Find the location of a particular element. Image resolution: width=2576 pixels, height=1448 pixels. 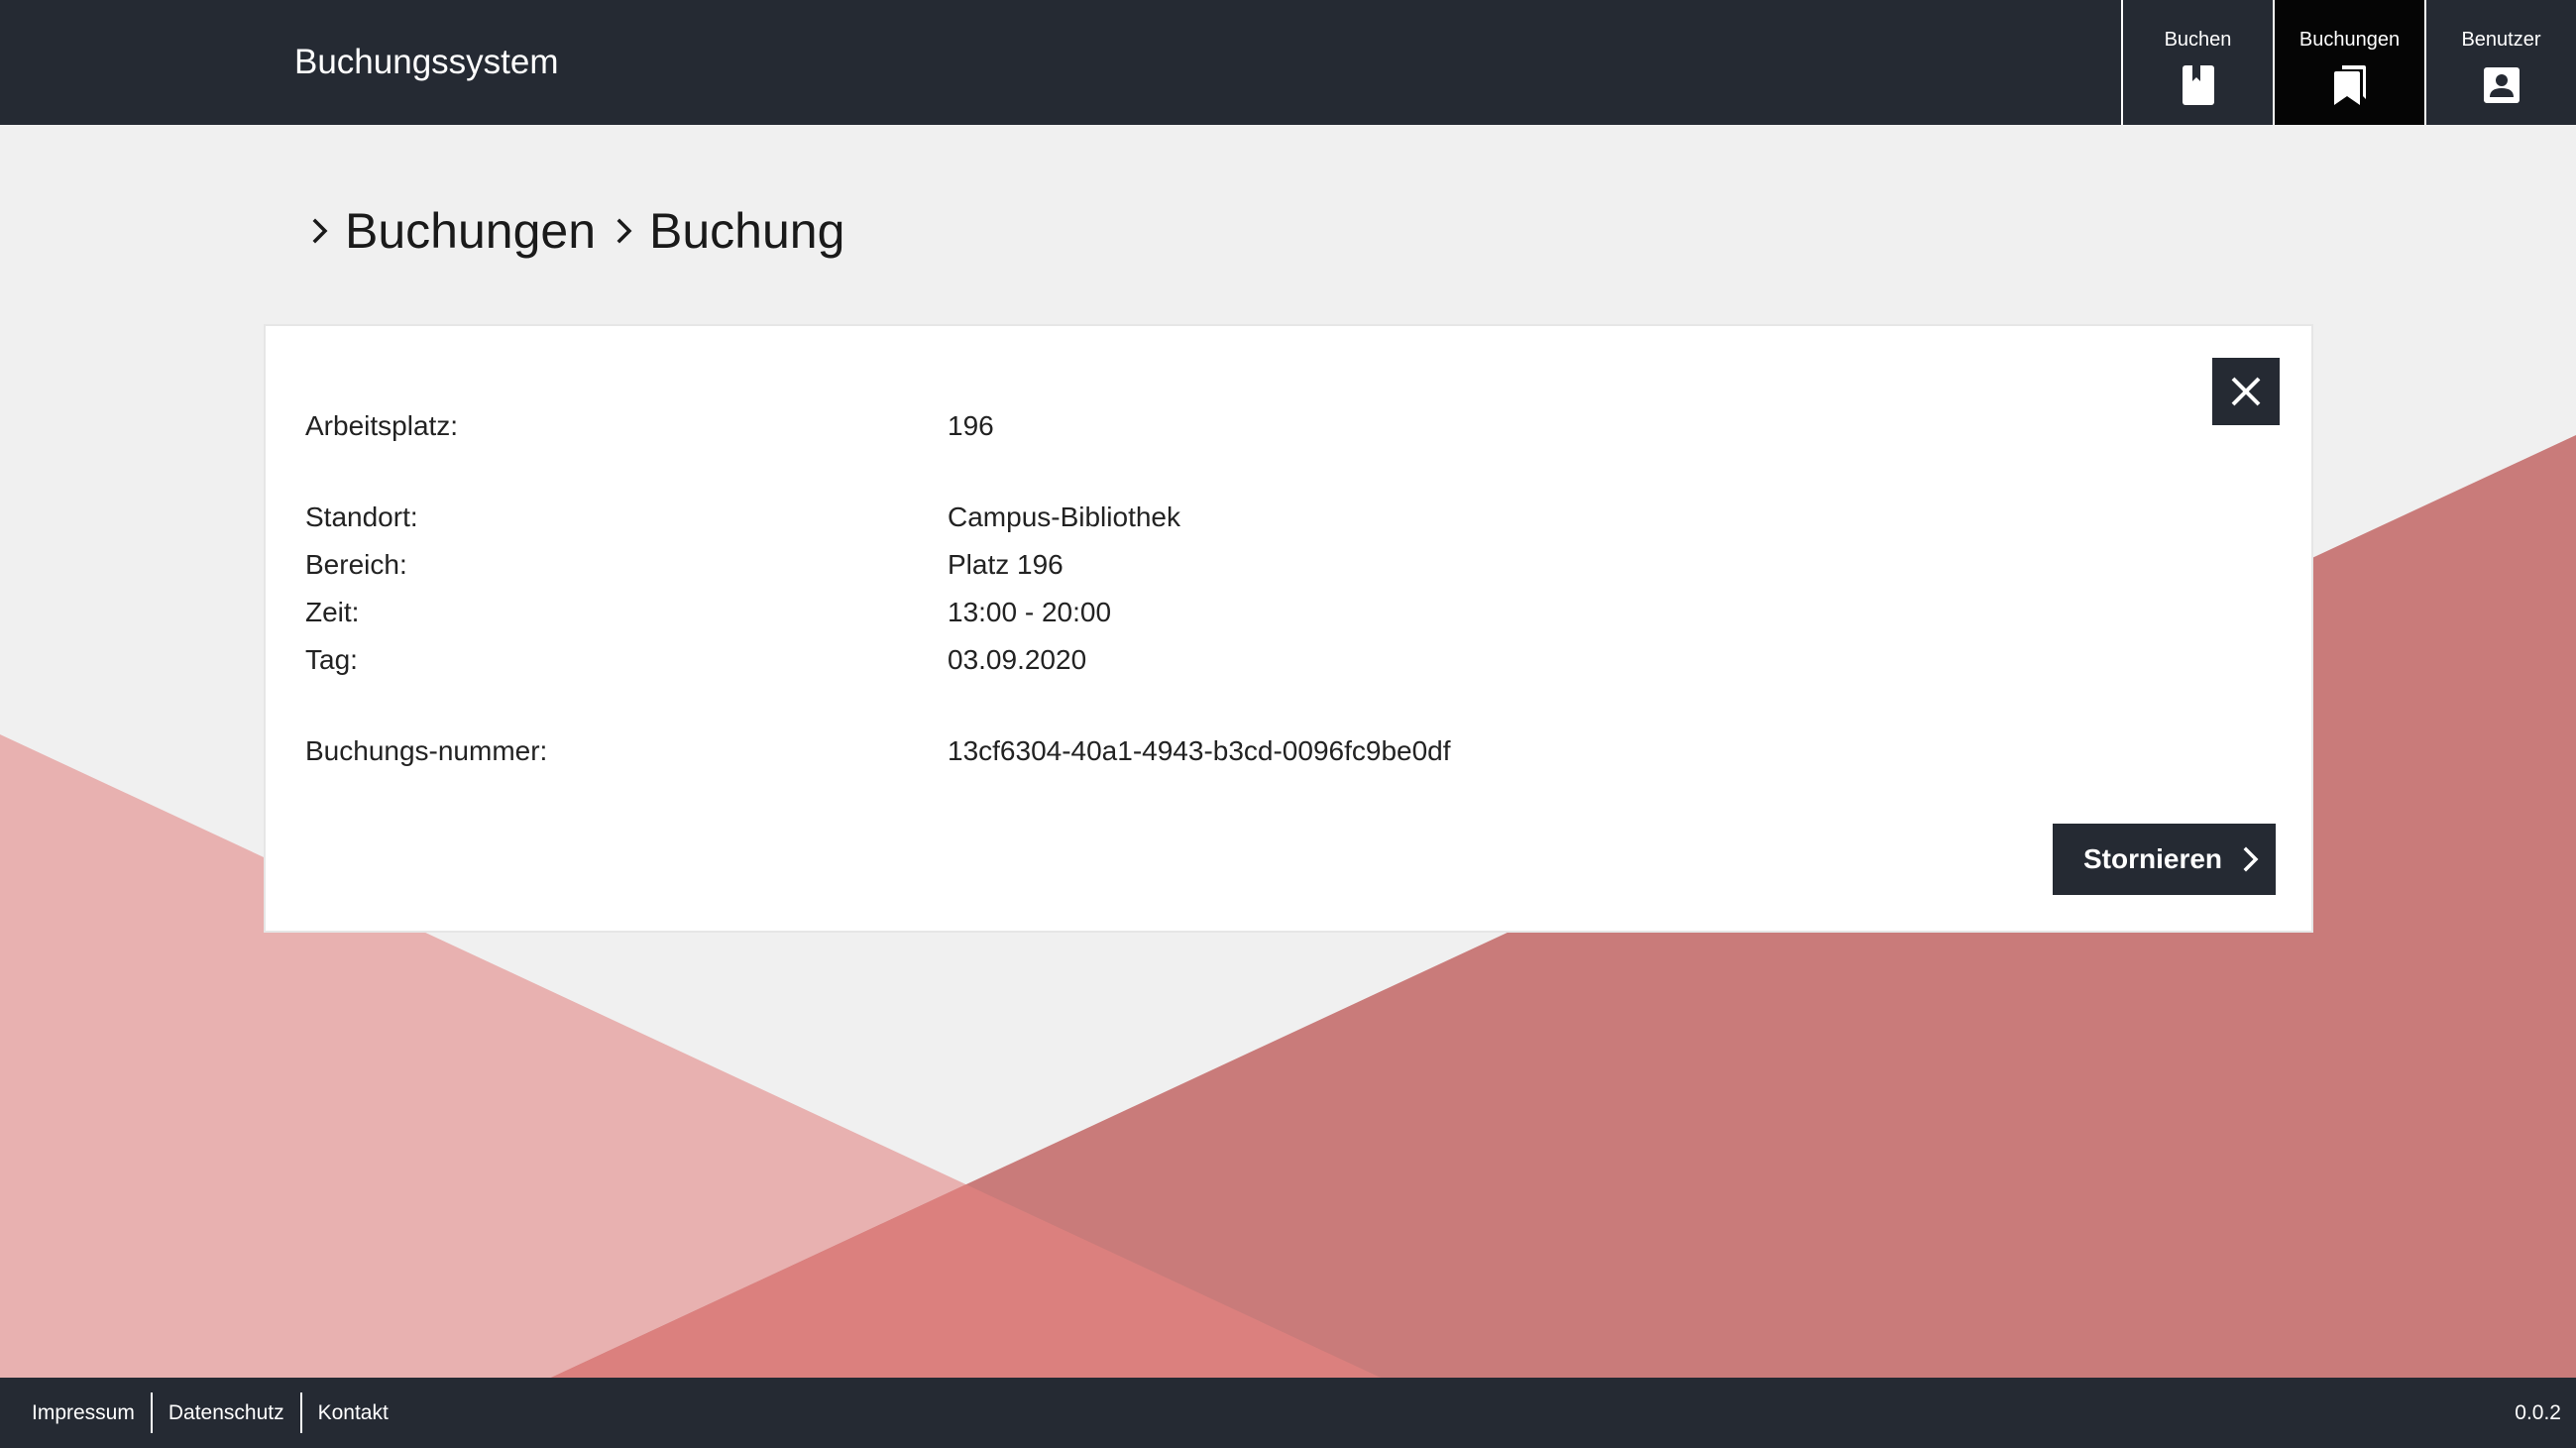

row-label: Zeit: is located at coordinates (332, 612).